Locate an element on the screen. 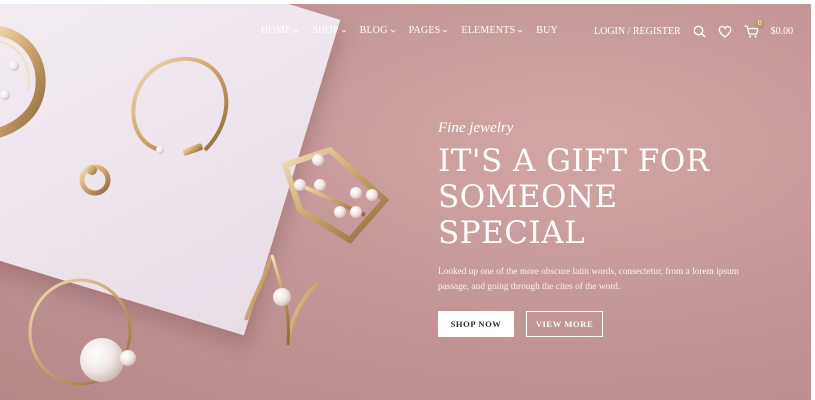 Image resolution: width=815 pixels, height=400 pixels. search-icon is located at coordinates (699, 31).